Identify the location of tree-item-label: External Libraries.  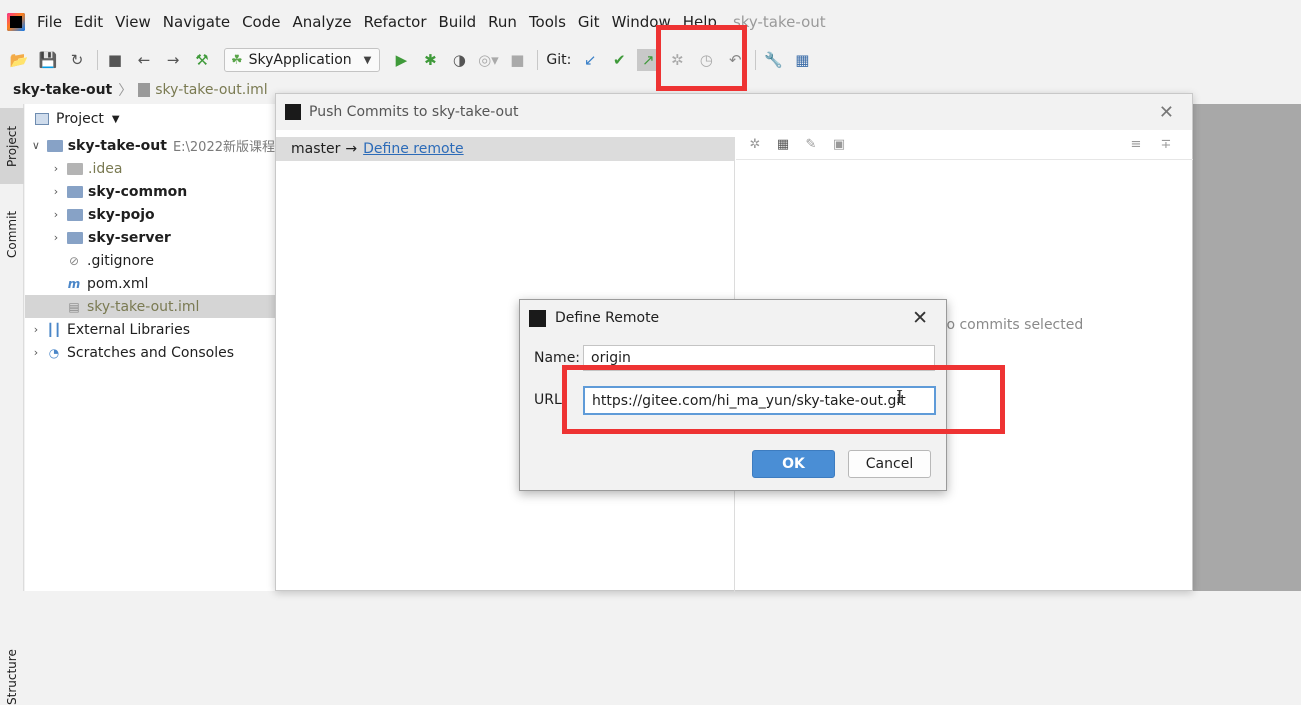
(128, 329).